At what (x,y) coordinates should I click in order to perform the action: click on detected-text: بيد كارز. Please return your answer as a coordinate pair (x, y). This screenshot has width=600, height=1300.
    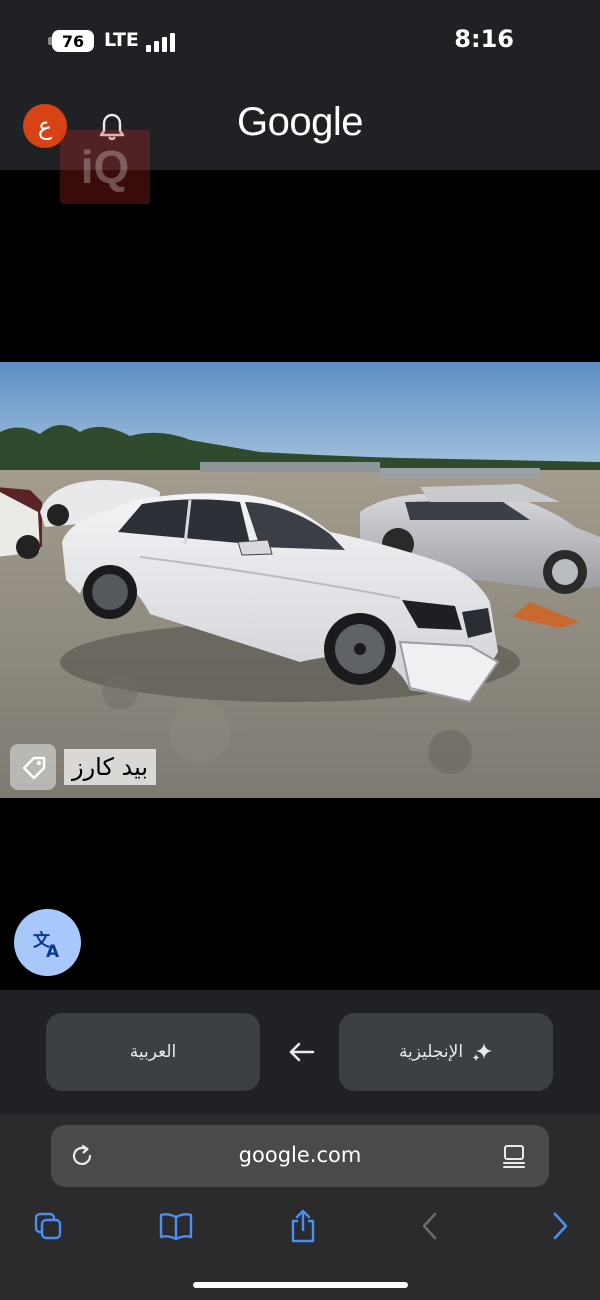
    Looking at the image, I should click on (110, 767).